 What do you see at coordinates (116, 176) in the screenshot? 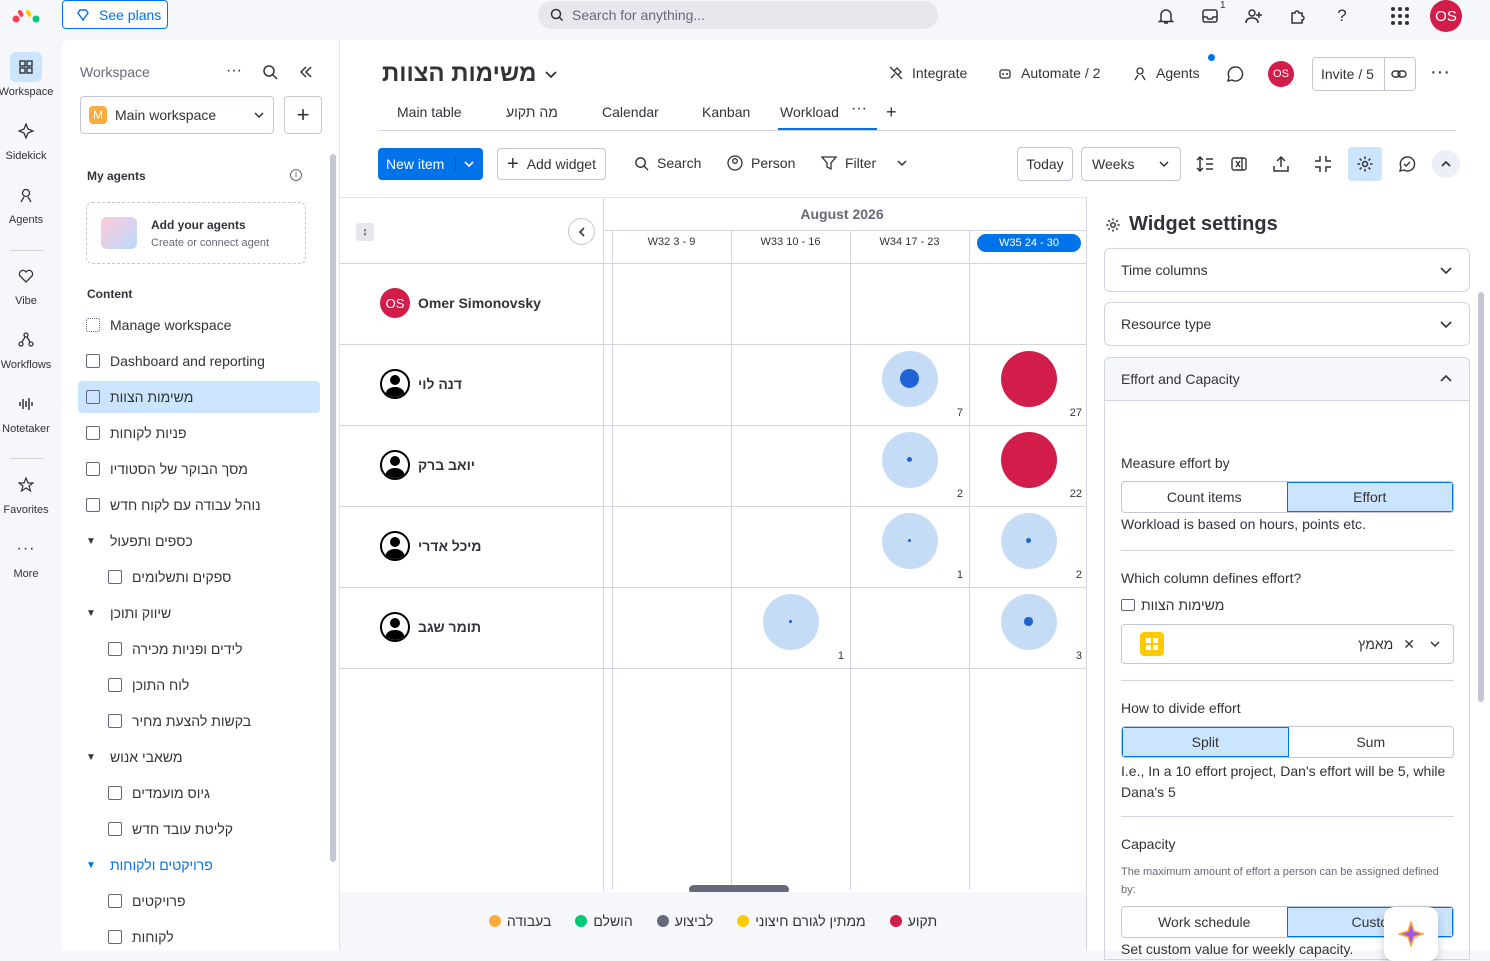
I see `my-agents-header: My agents` at bounding box center [116, 176].